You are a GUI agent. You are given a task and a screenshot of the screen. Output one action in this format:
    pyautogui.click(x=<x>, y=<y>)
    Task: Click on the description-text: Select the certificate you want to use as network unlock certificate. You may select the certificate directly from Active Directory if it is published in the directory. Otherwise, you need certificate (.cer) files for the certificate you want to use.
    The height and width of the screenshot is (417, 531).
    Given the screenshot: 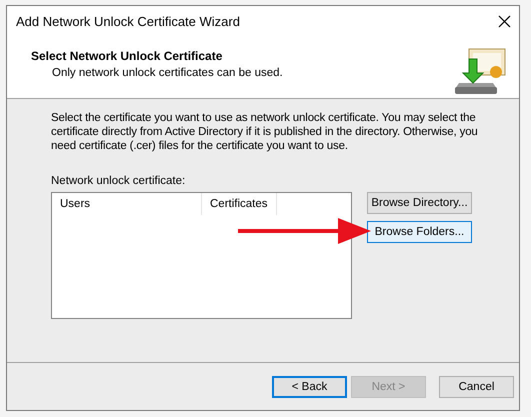 What is the action you would take?
    pyautogui.click(x=265, y=132)
    